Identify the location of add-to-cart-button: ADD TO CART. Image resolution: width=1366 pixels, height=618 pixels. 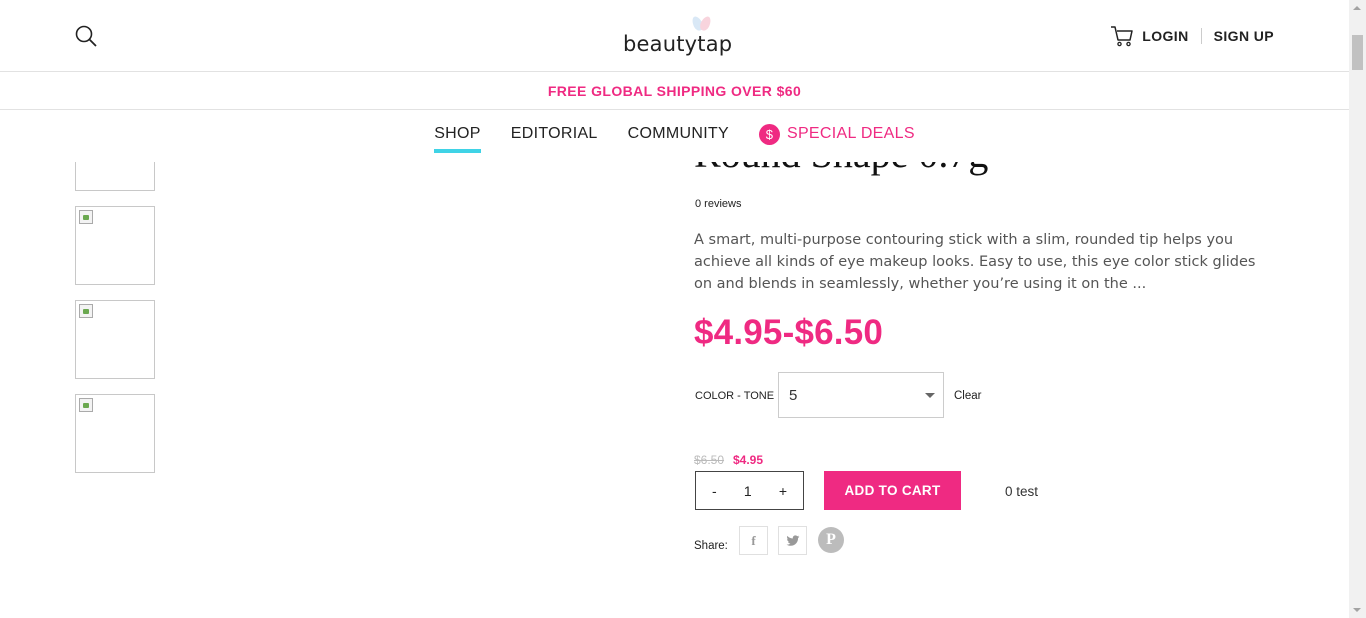
(892, 490).